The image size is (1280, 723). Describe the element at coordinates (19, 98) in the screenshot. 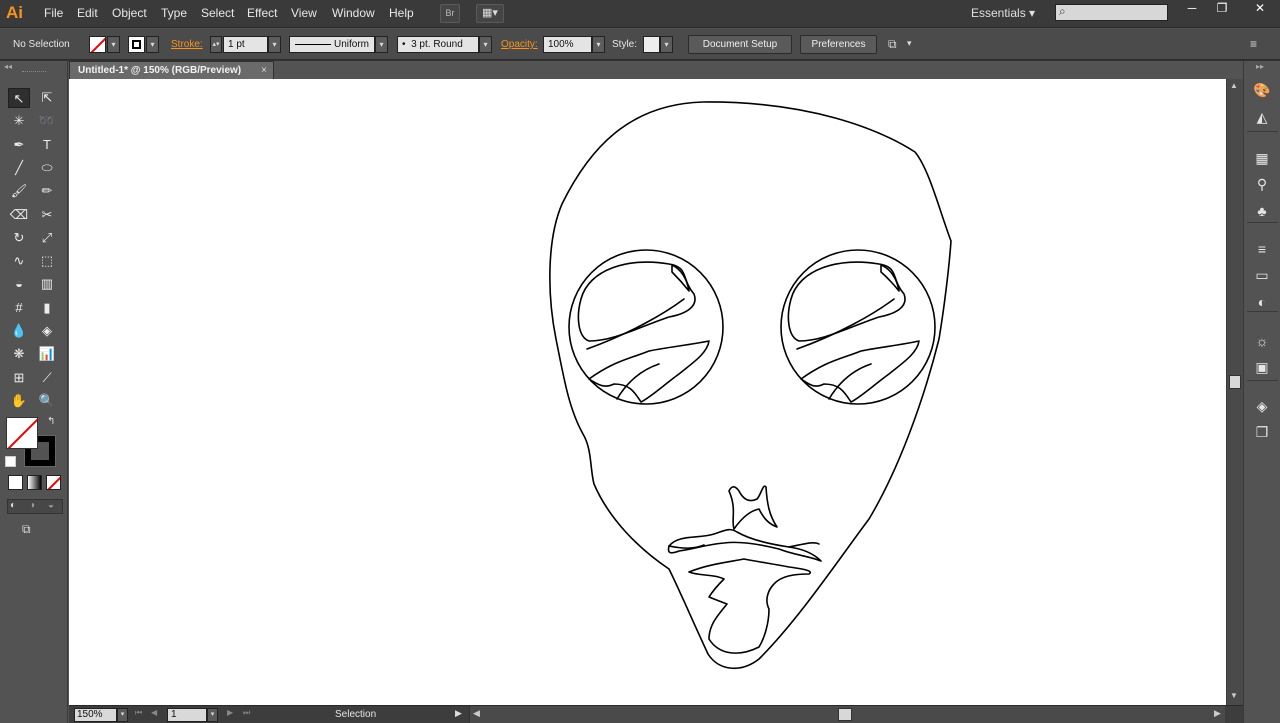

I see `selection-tool-icon: ↖` at that location.